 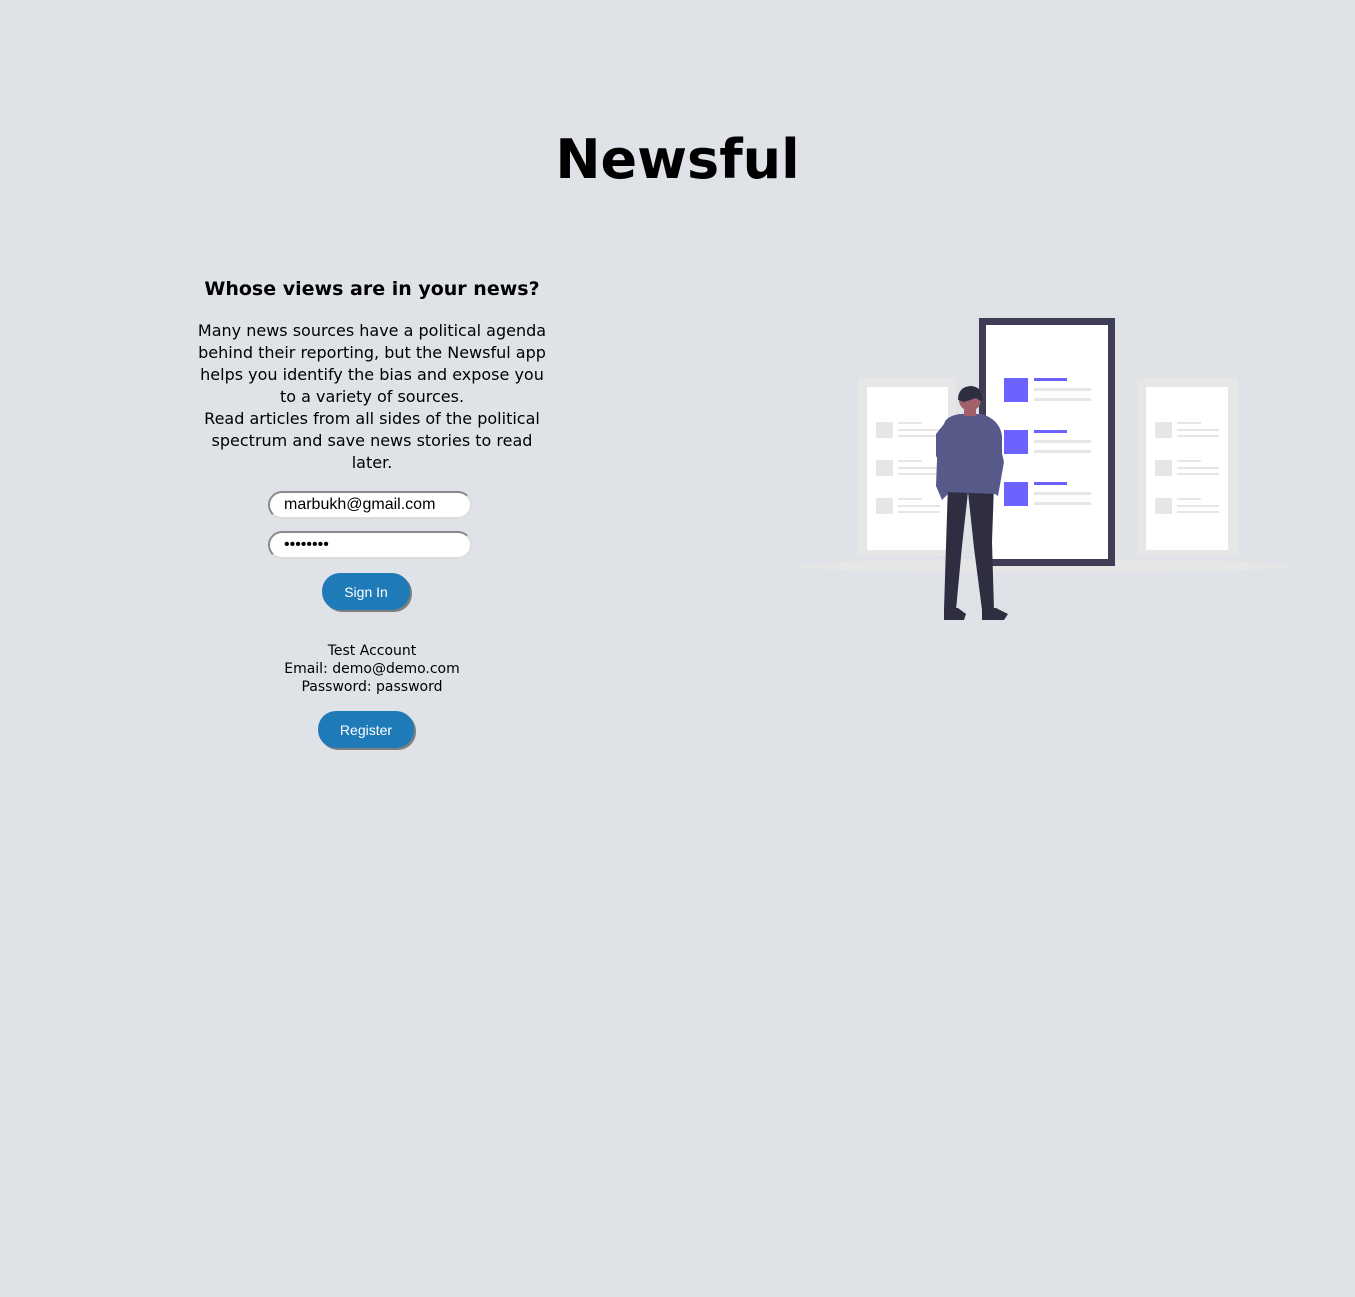 What do you see at coordinates (677, 159) in the screenshot?
I see `app-title: Newsful` at bounding box center [677, 159].